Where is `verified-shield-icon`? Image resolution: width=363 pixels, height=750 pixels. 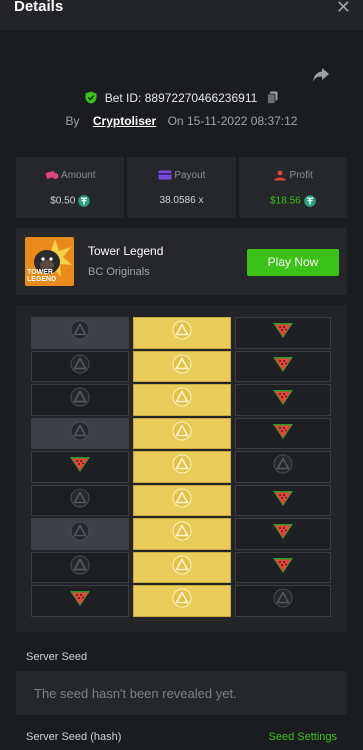 verified-shield-icon is located at coordinates (91, 99).